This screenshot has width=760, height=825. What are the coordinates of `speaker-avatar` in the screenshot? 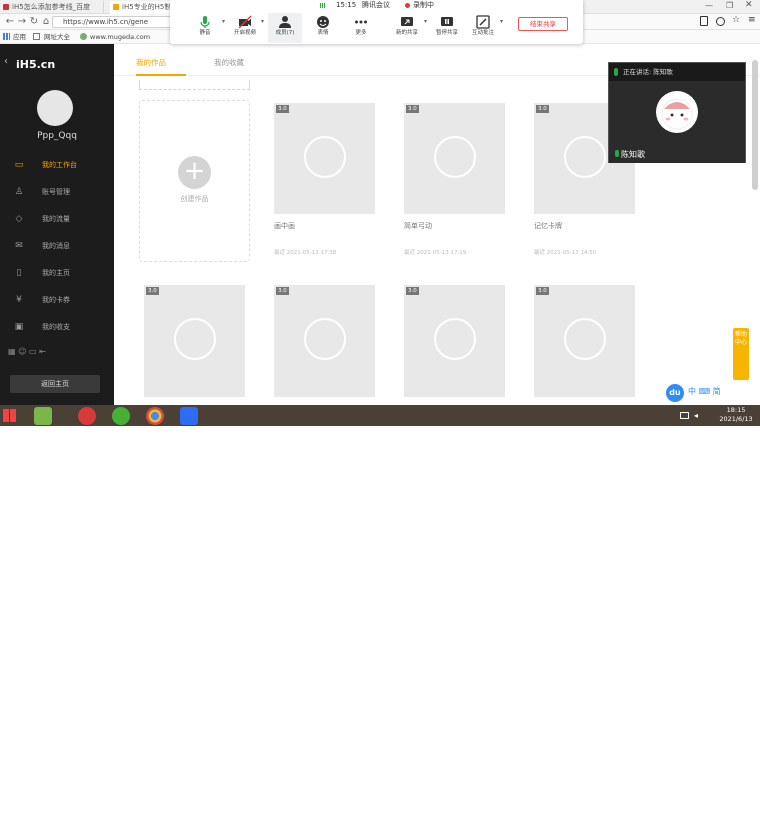 It's located at (677, 112).